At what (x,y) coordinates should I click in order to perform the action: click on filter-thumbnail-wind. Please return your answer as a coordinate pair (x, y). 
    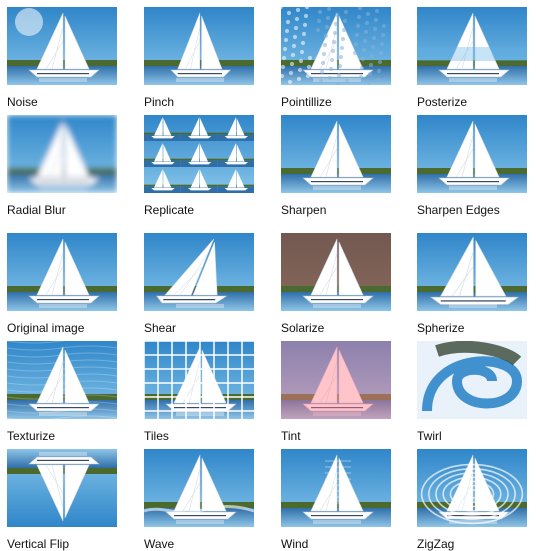
    Looking at the image, I should click on (336, 488).